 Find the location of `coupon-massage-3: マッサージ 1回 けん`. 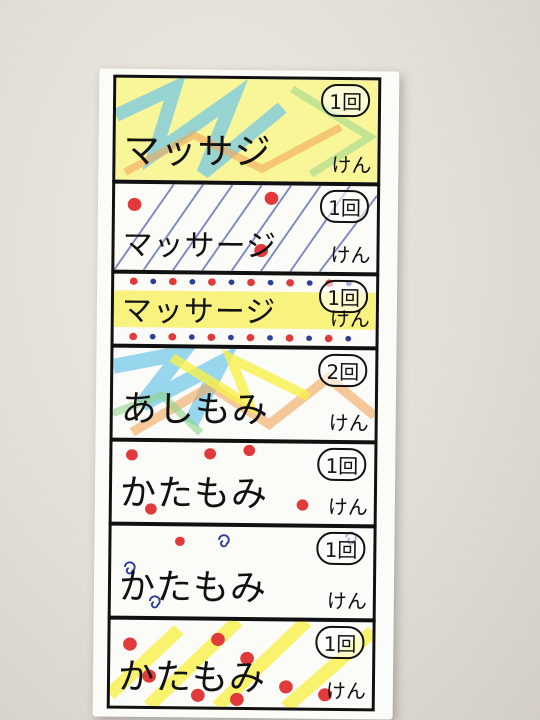

coupon-massage-3: マッサージ 1回 けん is located at coordinates (245, 310).